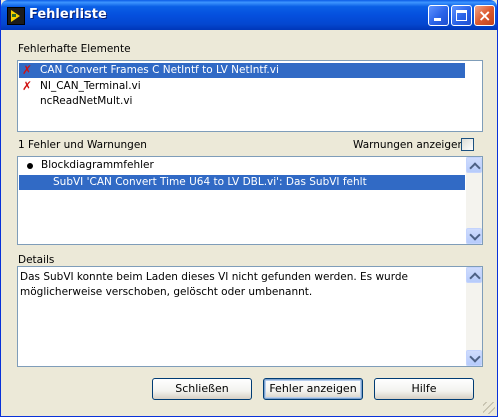  Describe the element at coordinates (16, 16) in the screenshot. I see `labview-icon` at that location.